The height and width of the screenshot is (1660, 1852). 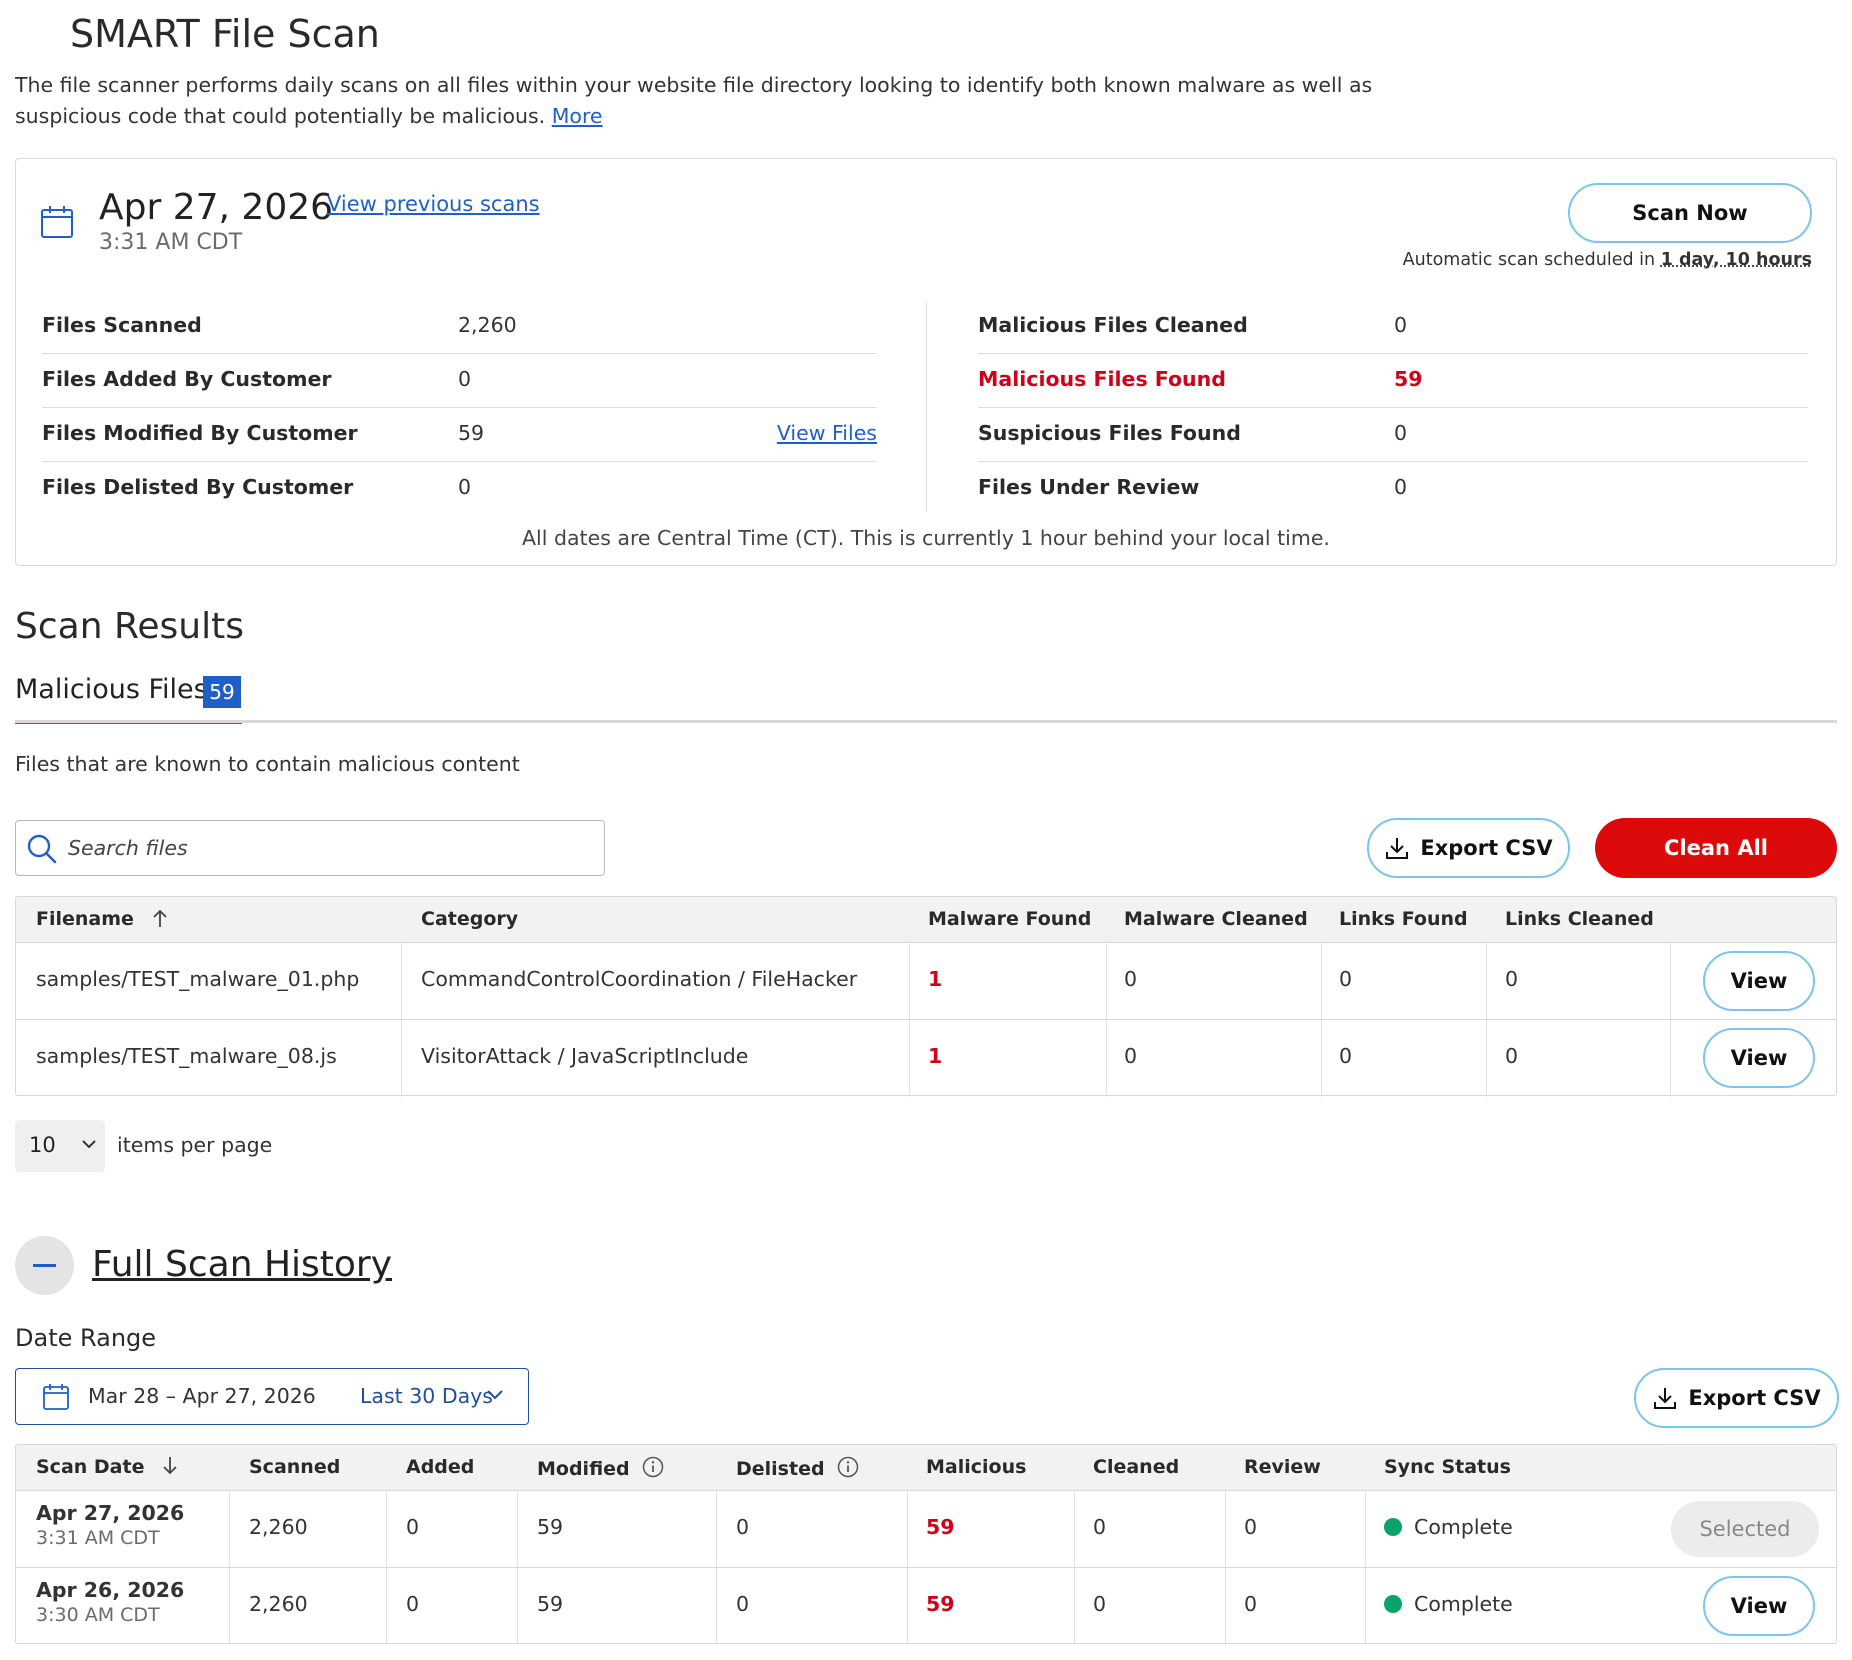 What do you see at coordinates (1216, 919) in the screenshot?
I see `col-malware-cleaned: Malware Cleaned` at bounding box center [1216, 919].